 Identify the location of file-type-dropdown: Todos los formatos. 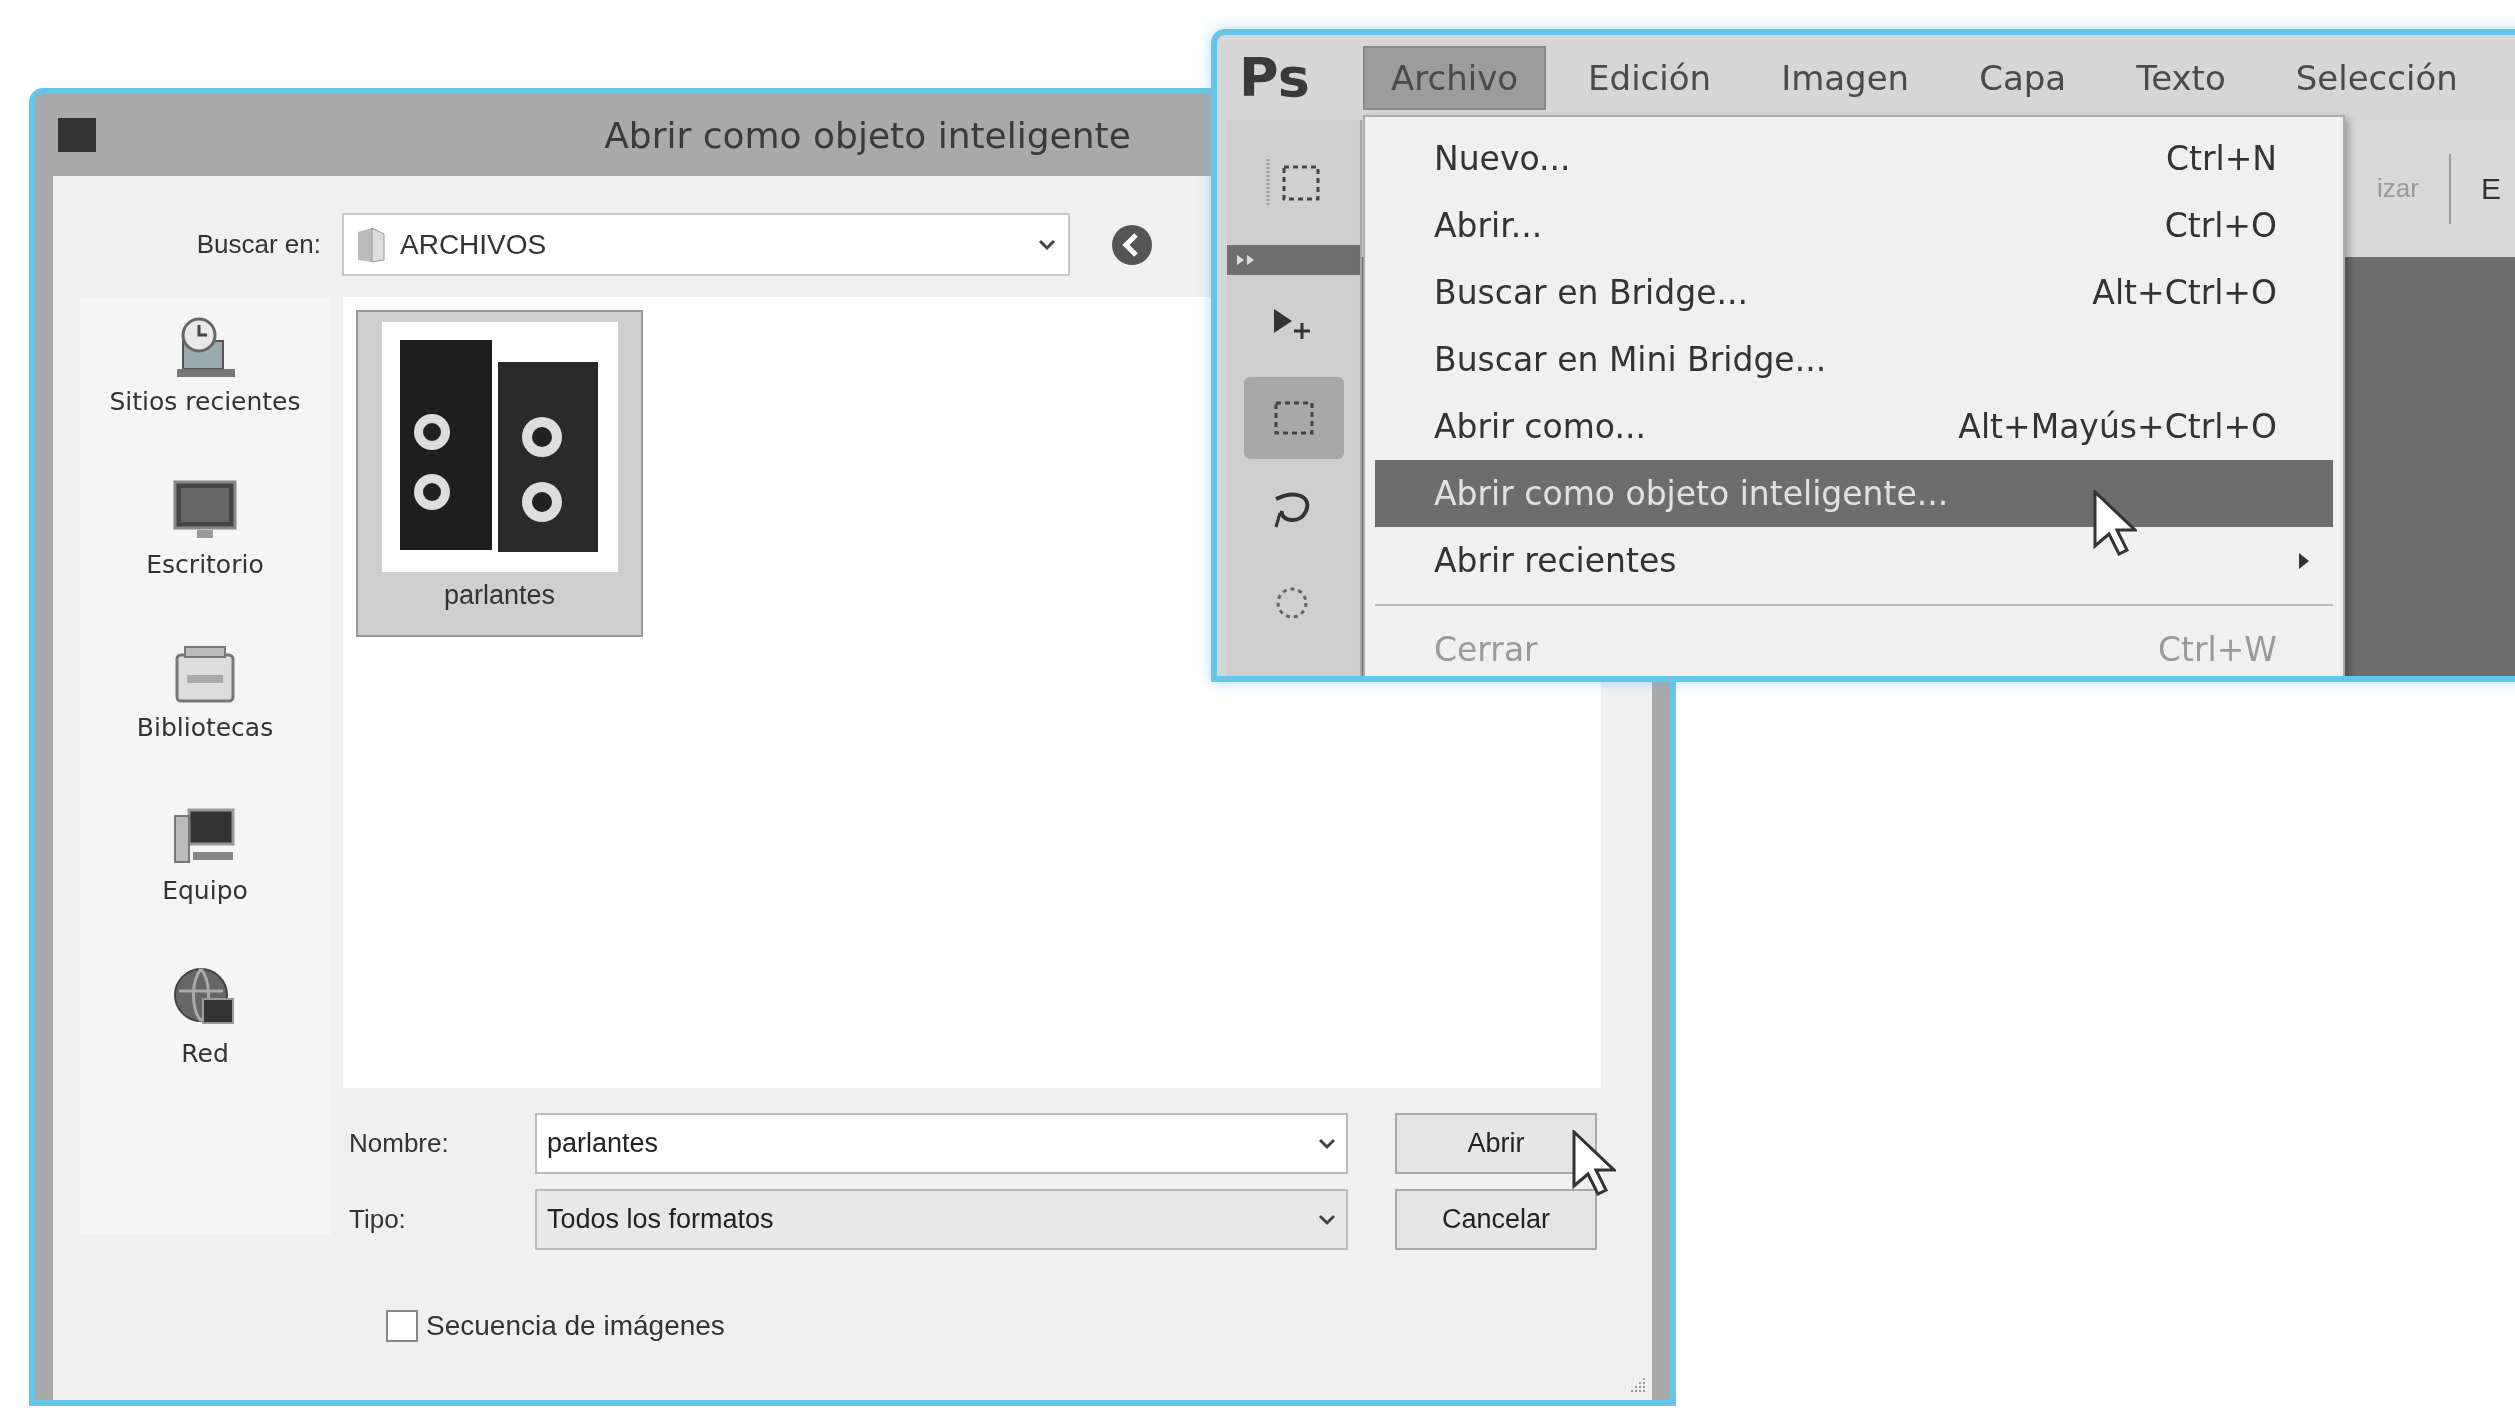
(941, 1219).